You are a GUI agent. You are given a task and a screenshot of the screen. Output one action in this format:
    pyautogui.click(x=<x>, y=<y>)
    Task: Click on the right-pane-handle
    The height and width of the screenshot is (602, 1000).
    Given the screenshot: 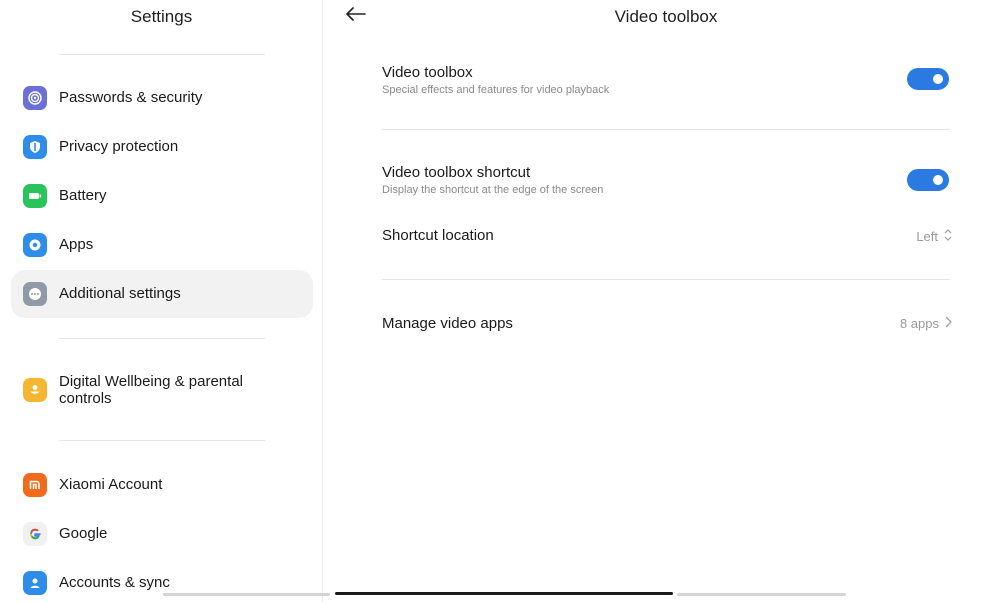 What is the action you would take?
    pyautogui.click(x=761, y=594)
    